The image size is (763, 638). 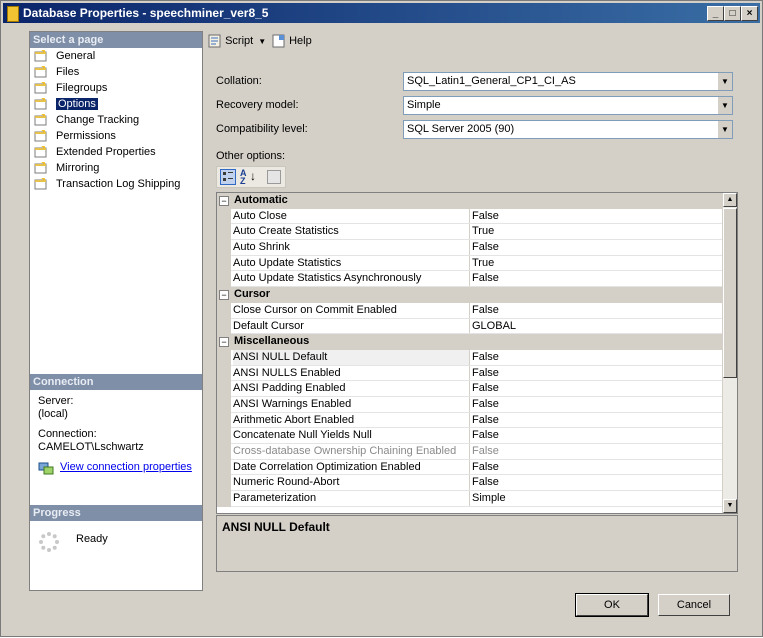 What do you see at coordinates (237, 41) in the screenshot?
I see `script-button: Script ▼` at bounding box center [237, 41].